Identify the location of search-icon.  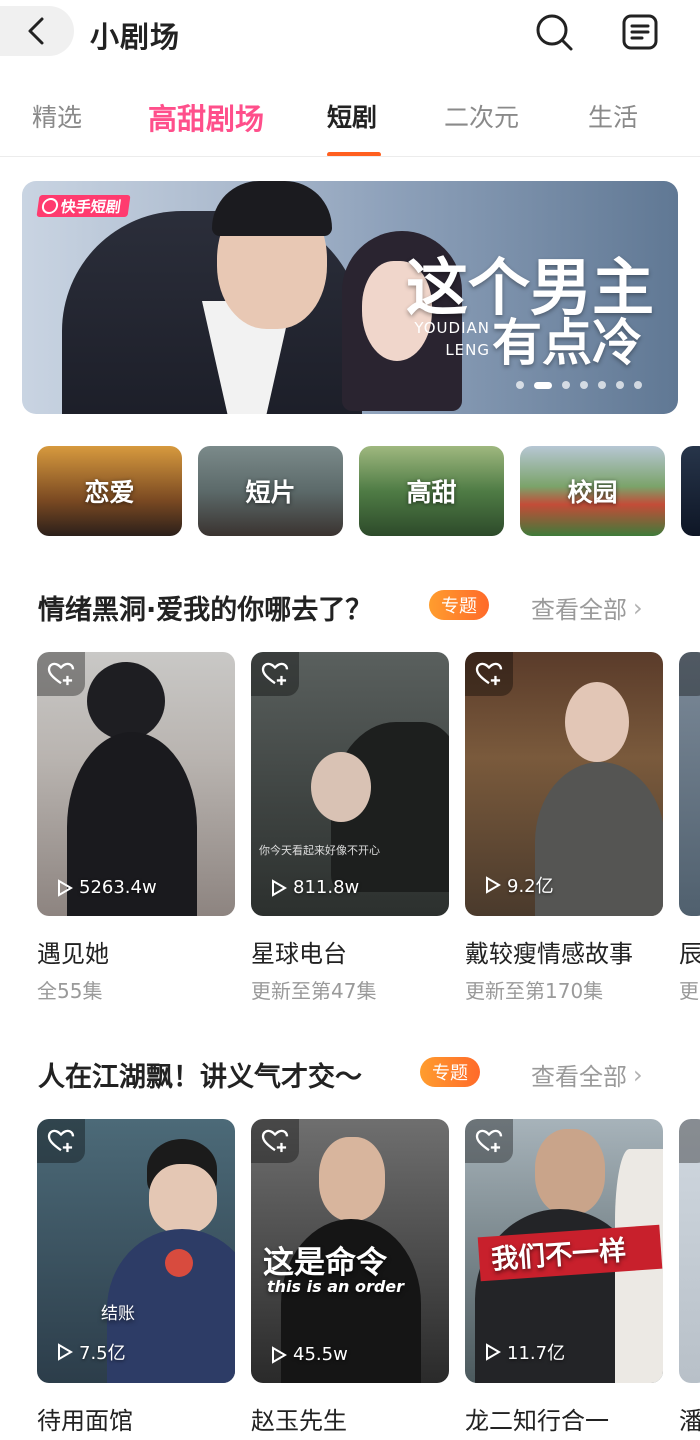
(554, 32).